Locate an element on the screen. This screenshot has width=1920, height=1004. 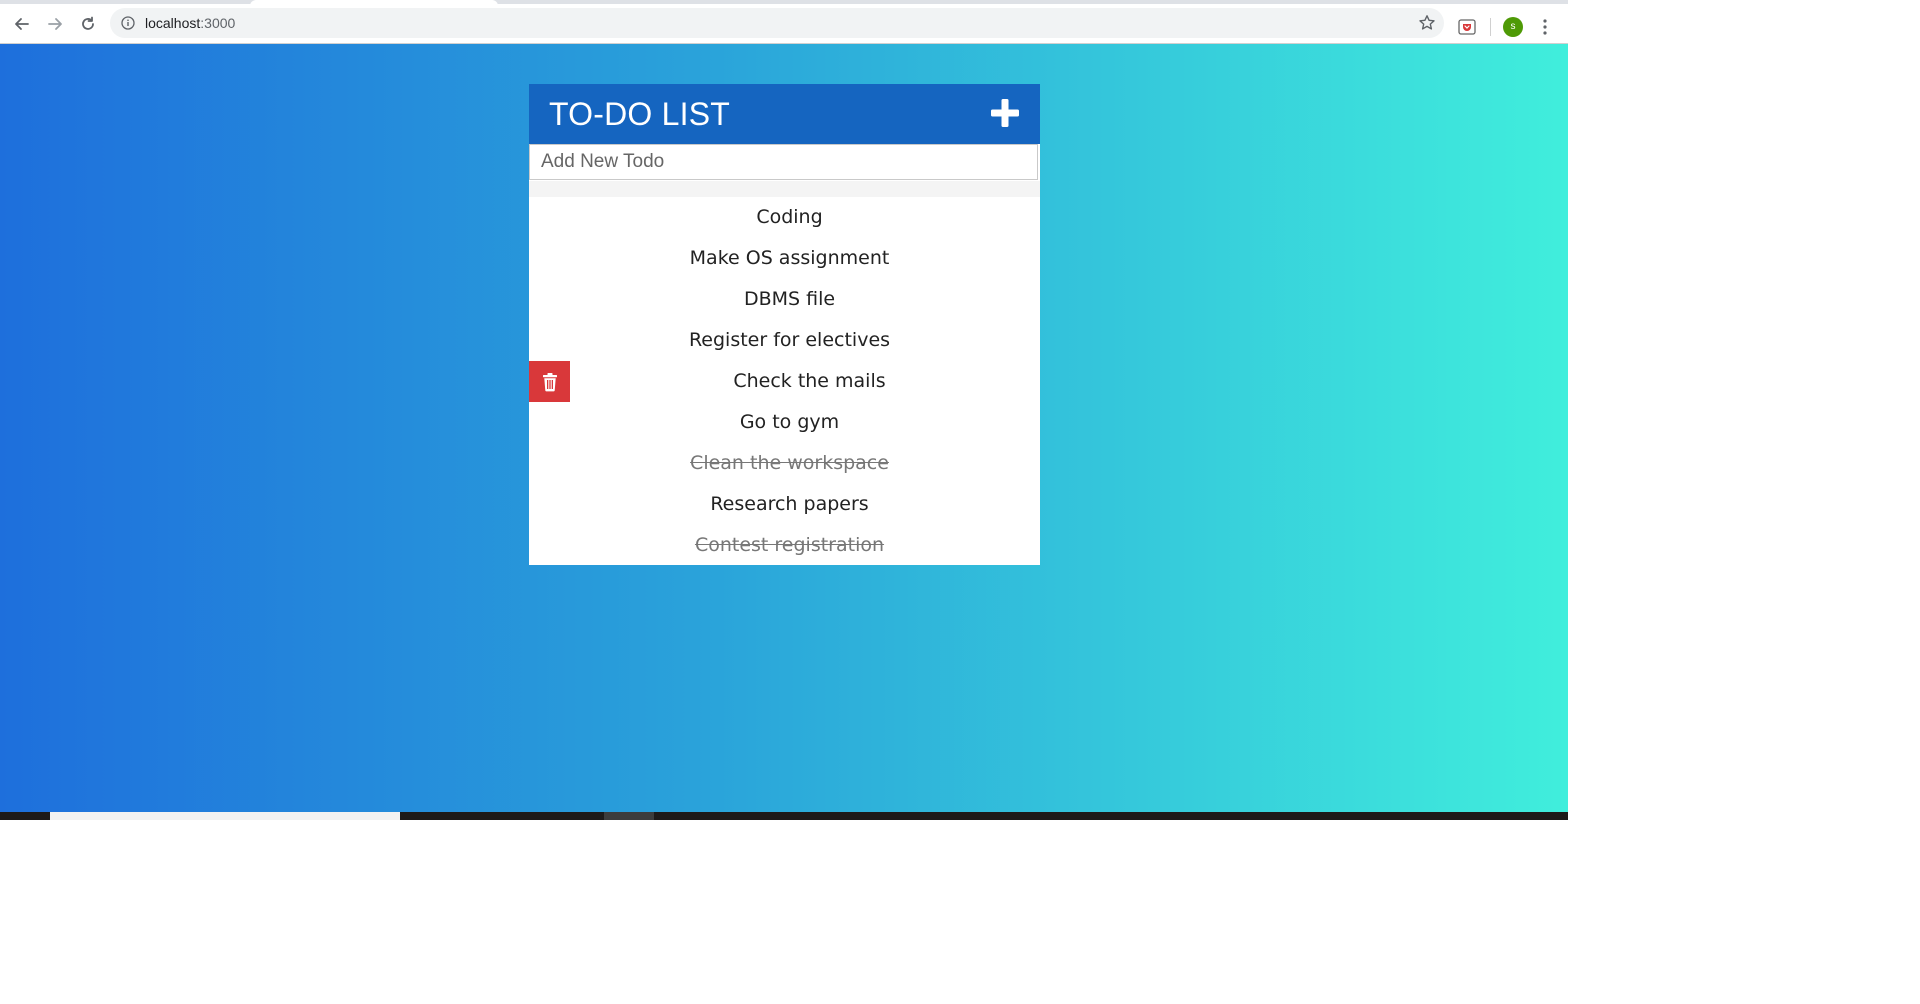
back-button is located at coordinates (22, 24).